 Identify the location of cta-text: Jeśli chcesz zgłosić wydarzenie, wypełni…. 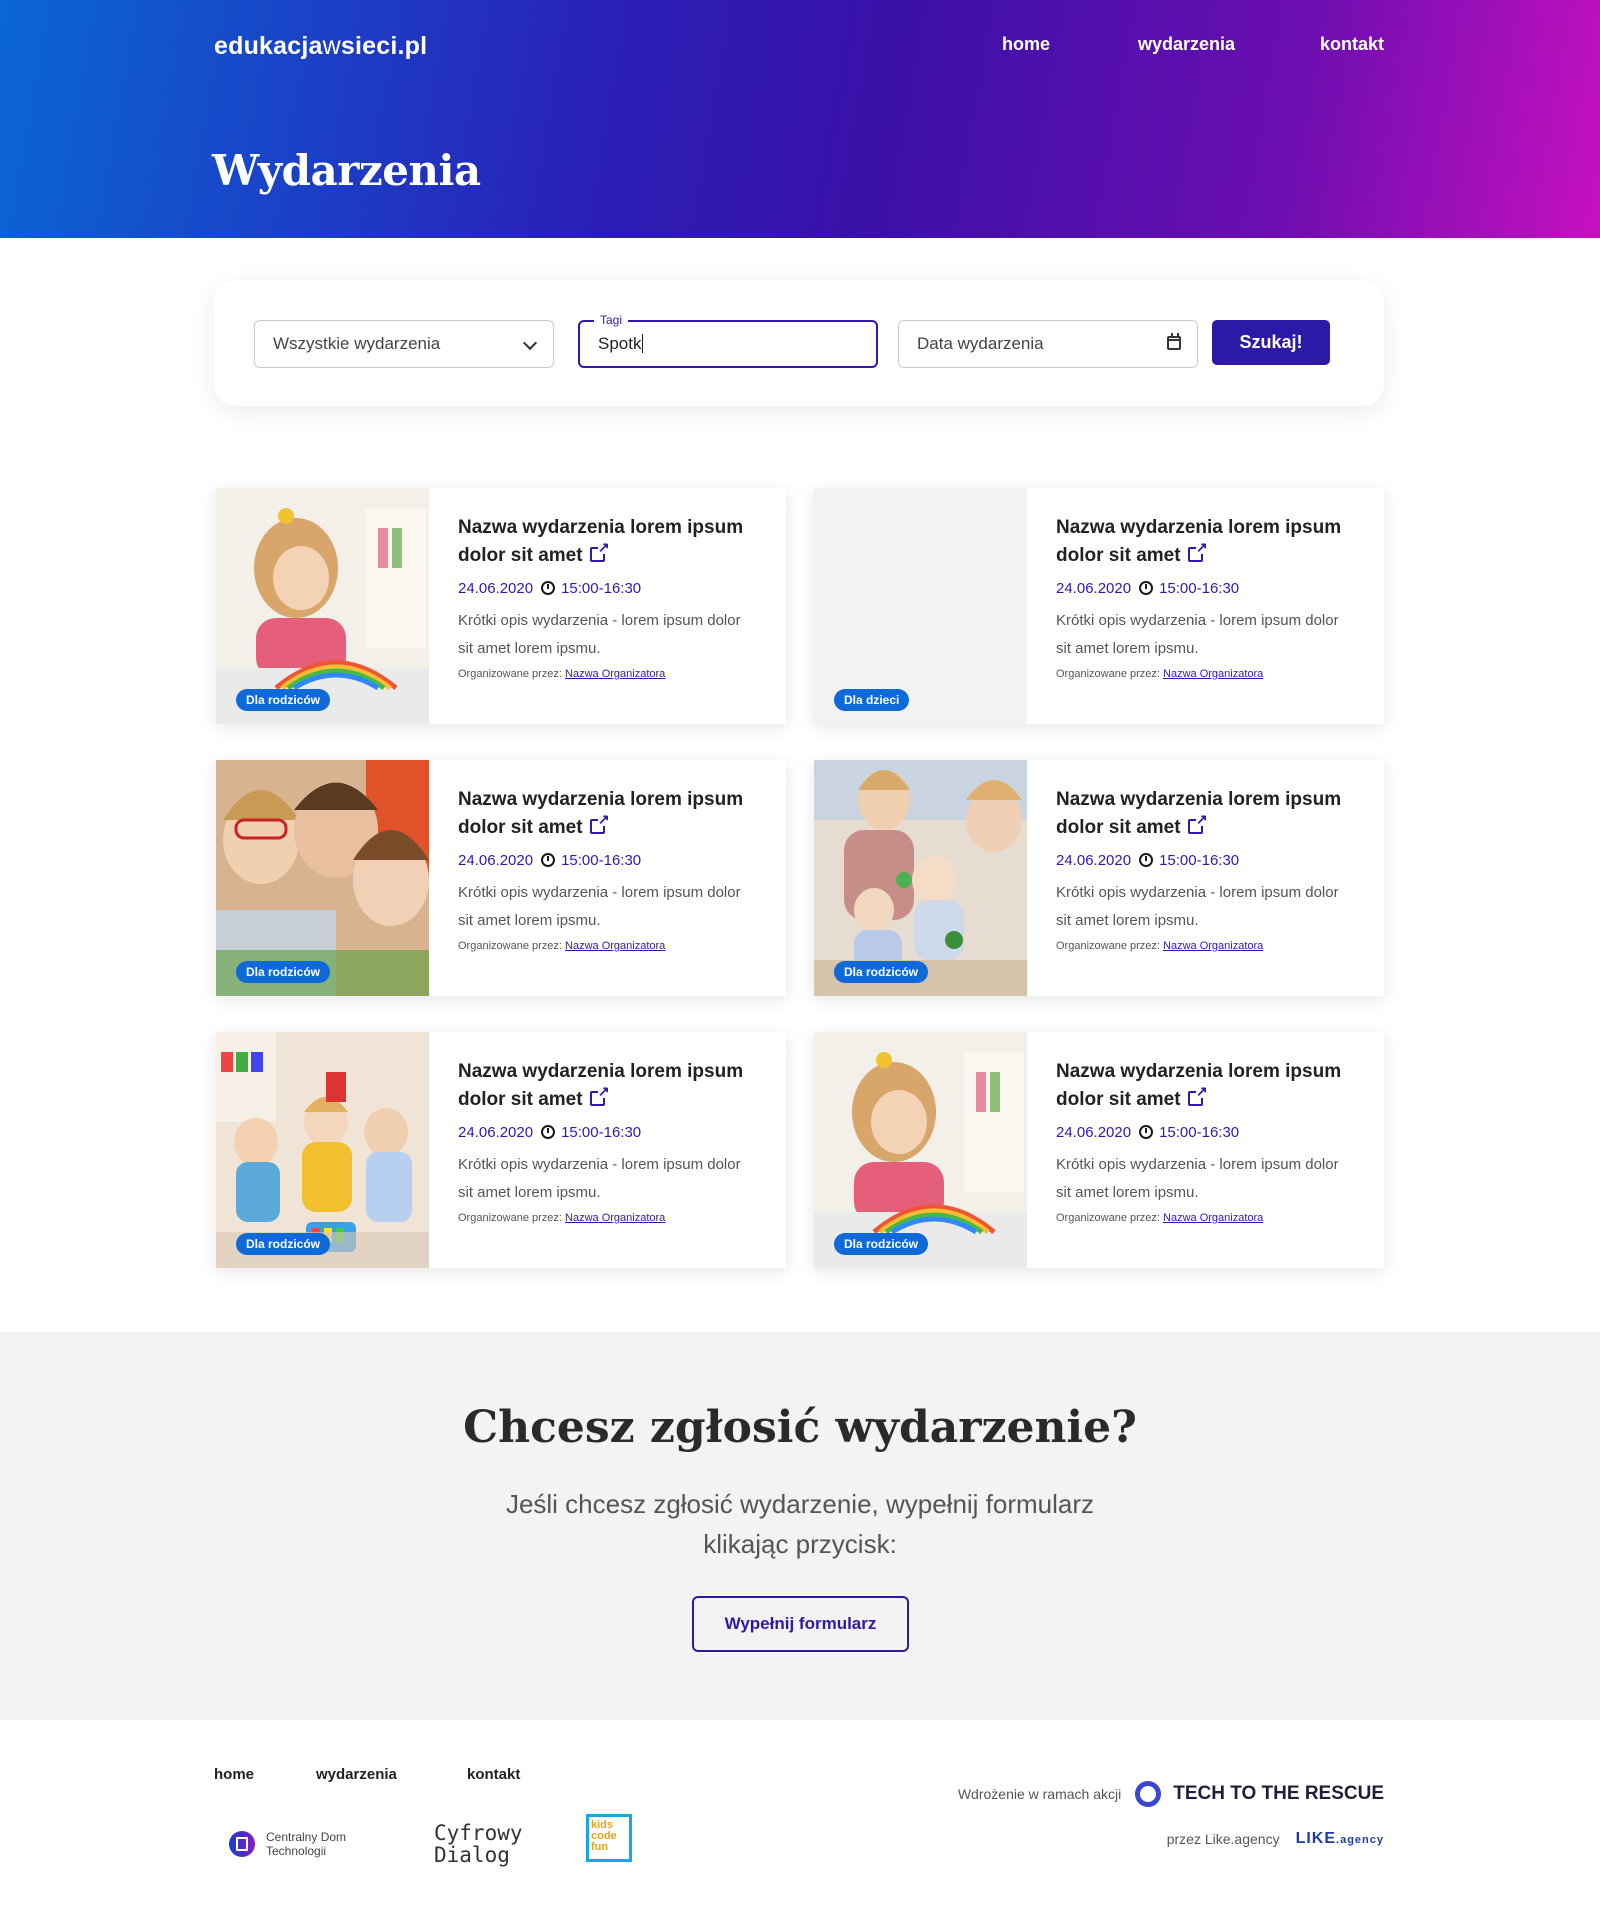
(800, 1524).